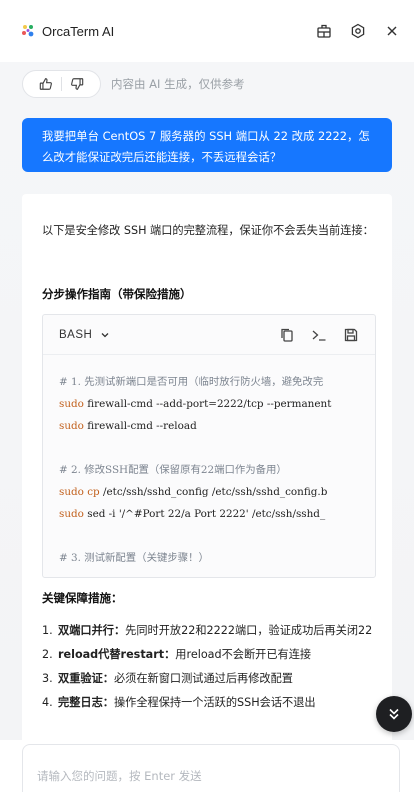 This screenshot has height=792, width=414. I want to click on list-text: 完整日志：操作全程保持一个活跃的SSH会话不退出, so click(187, 702).